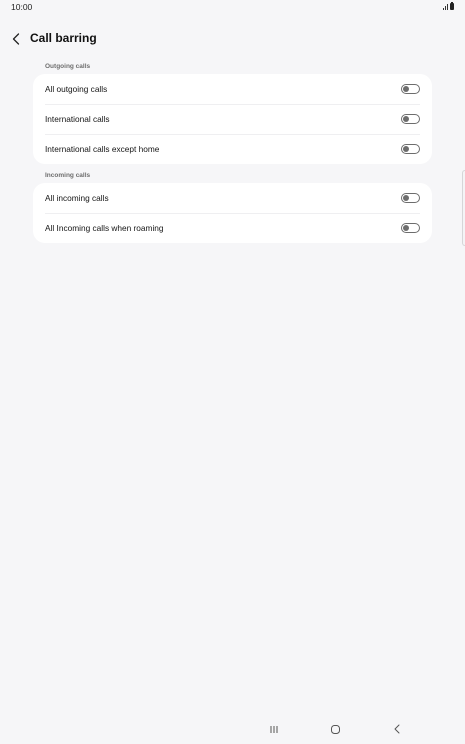  Describe the element at coordinates (68, 175) in the screenshot. I see `section-label-incoming: Incoming calls` at that location.